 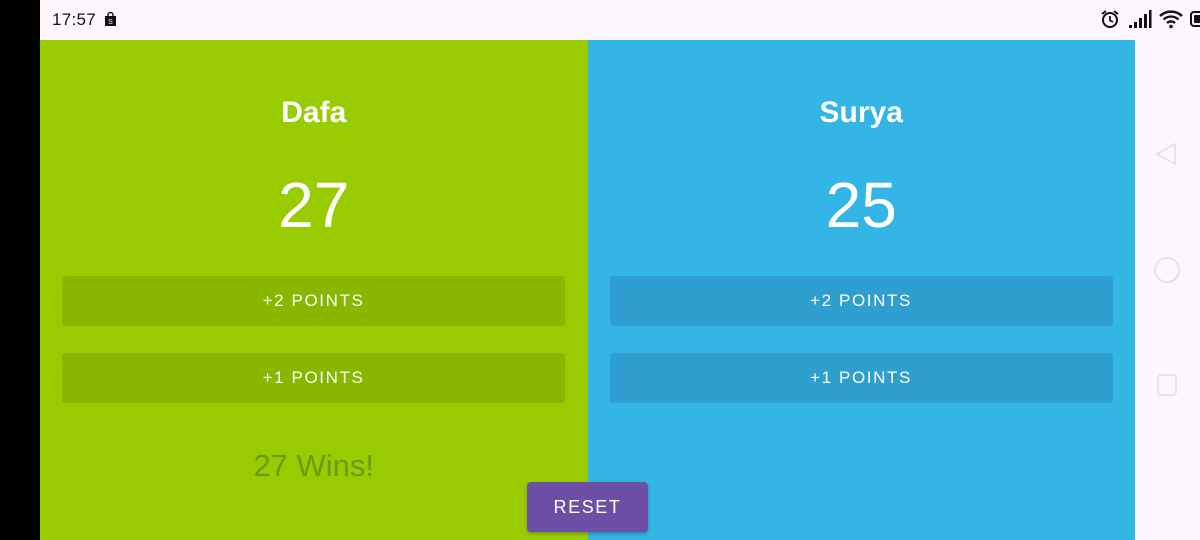 What do you see at coordinates (110, 22) in the screenshot?
I see `svg-text: S` at bounding box center [110, 22].